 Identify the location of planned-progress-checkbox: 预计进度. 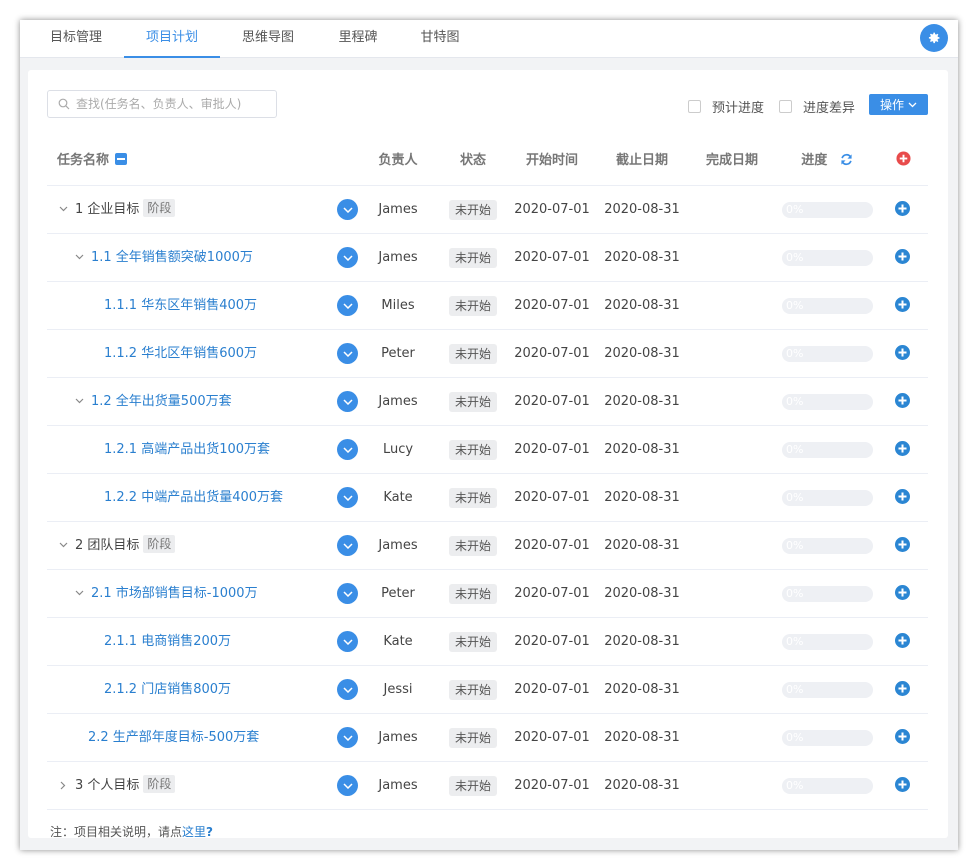
(726, 106).